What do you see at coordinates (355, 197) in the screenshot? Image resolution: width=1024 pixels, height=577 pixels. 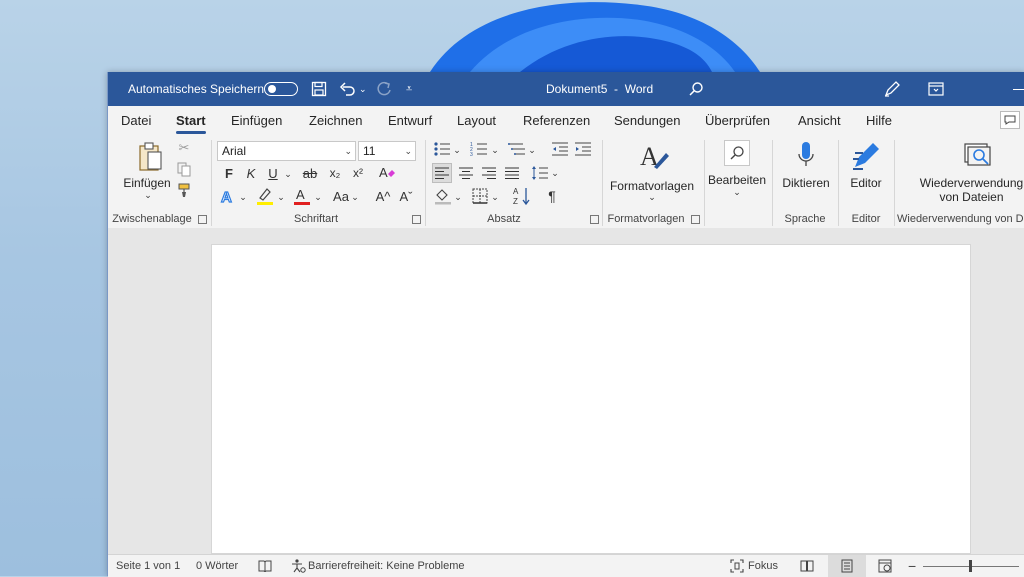 I see `change-case-dropdown-icon: ⌄` at bounding box center [355, 197].